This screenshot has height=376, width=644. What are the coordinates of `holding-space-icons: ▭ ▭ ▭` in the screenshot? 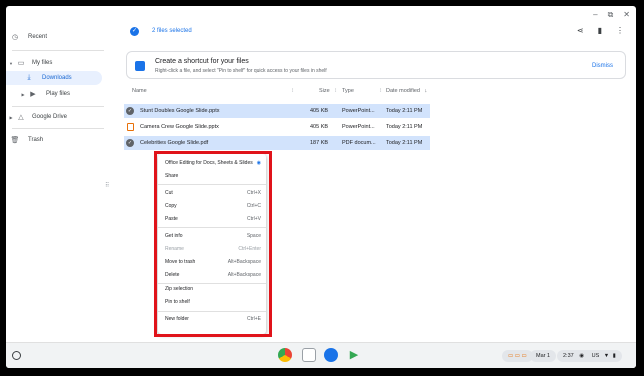 It's located at (517, 356).